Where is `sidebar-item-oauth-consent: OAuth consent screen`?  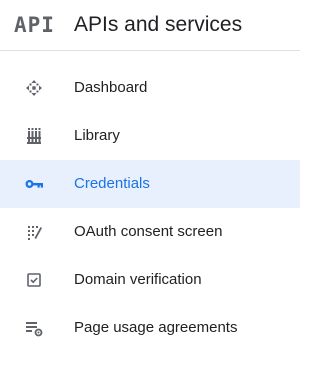
sidebar-item-oauth-consent: OAuth consent screen is located at coordinates (150, 232).